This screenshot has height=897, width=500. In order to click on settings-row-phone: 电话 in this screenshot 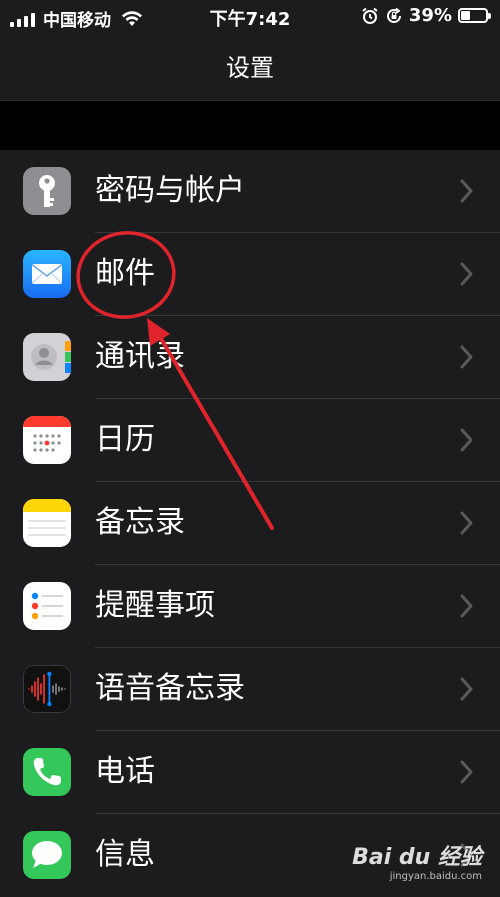, I will do `click(250, 772)`.